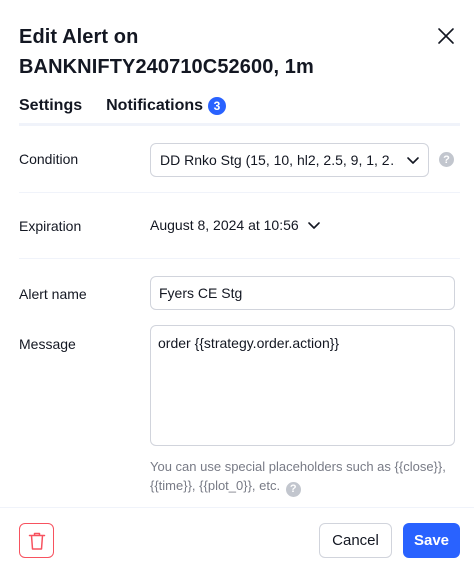 The height and width of the screenshot is (566, 474). I want to click on notifications-count-badge: 3, so click(217, 106).